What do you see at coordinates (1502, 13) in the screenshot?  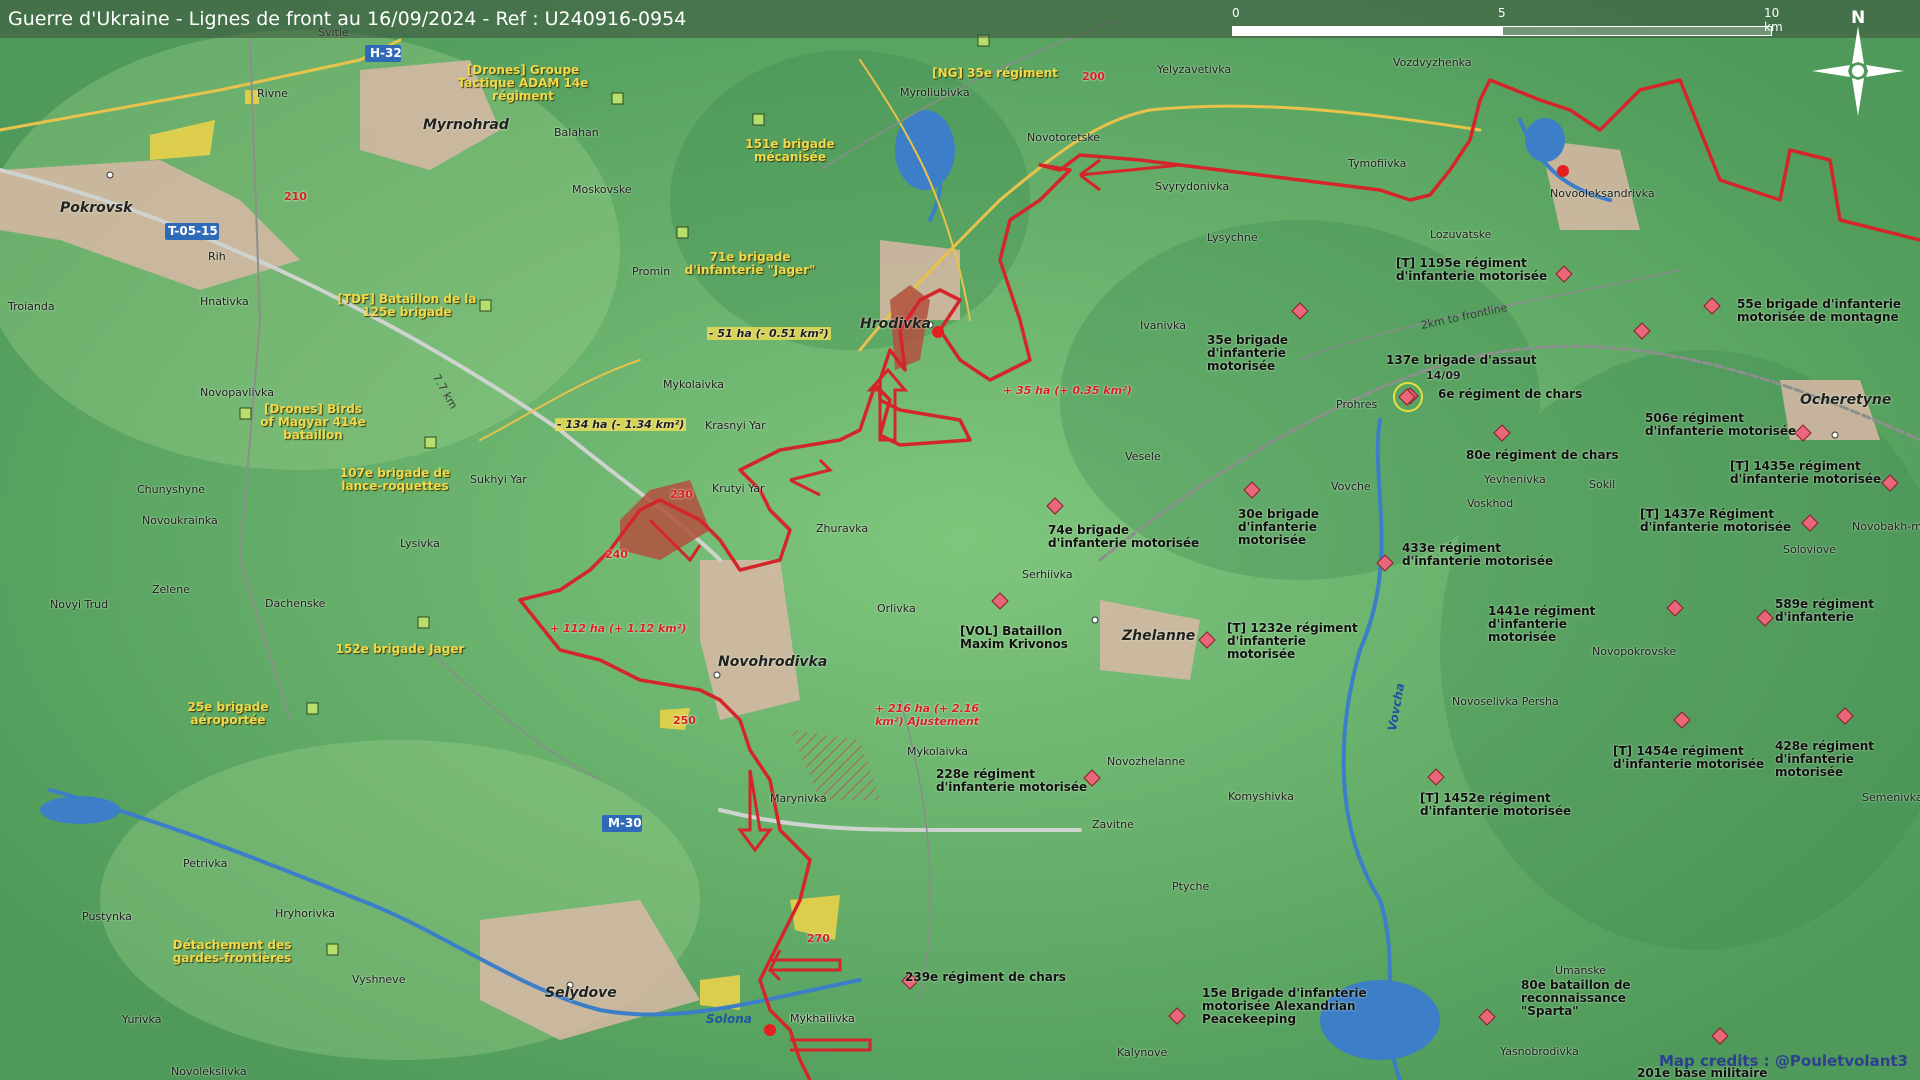 I see `scale-label-mid: 5` at bounding box center [1502, 13].